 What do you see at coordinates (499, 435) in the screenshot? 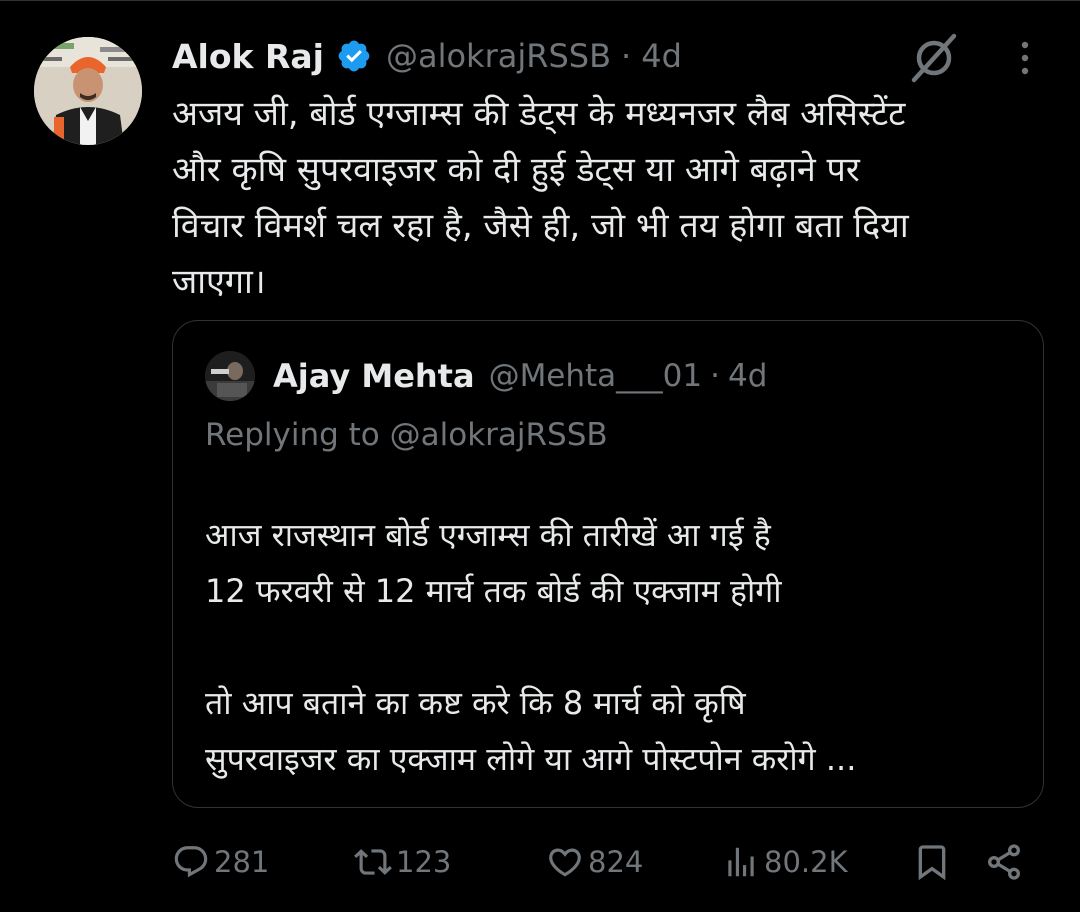
I see `replying-to-handle: @alokrajRSSB` at bounding box center [499, 435].